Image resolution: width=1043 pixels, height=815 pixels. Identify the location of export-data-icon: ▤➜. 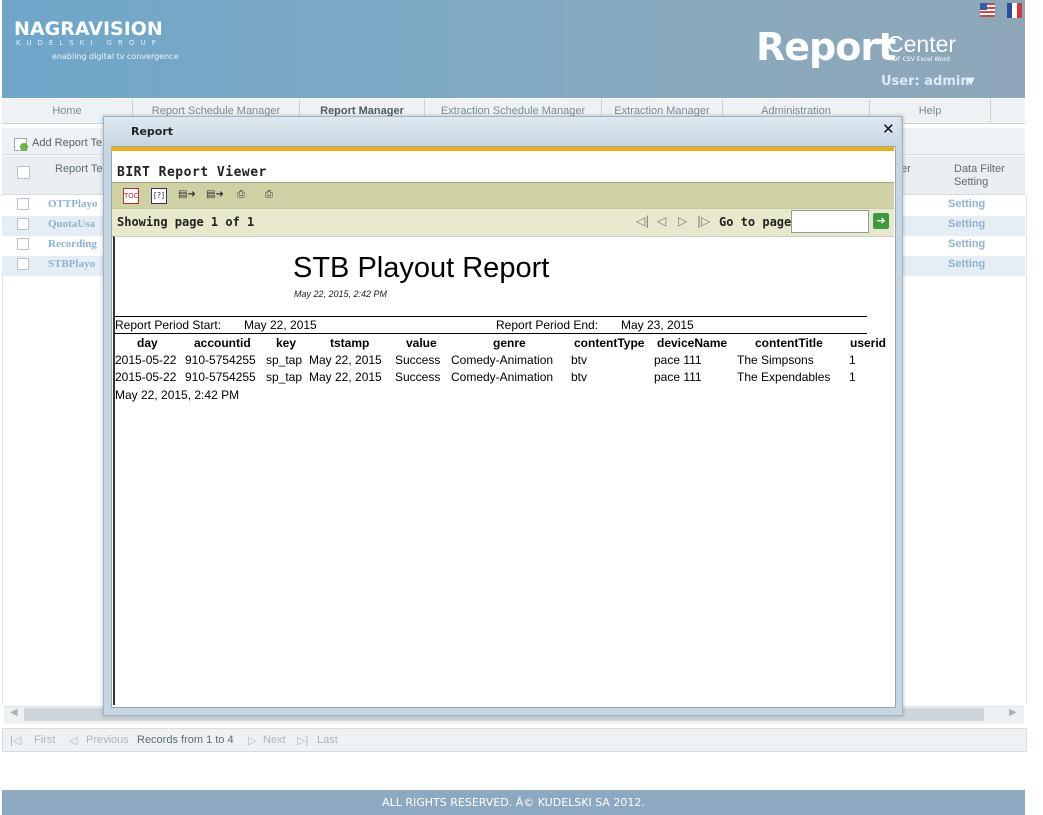
(187, 195).